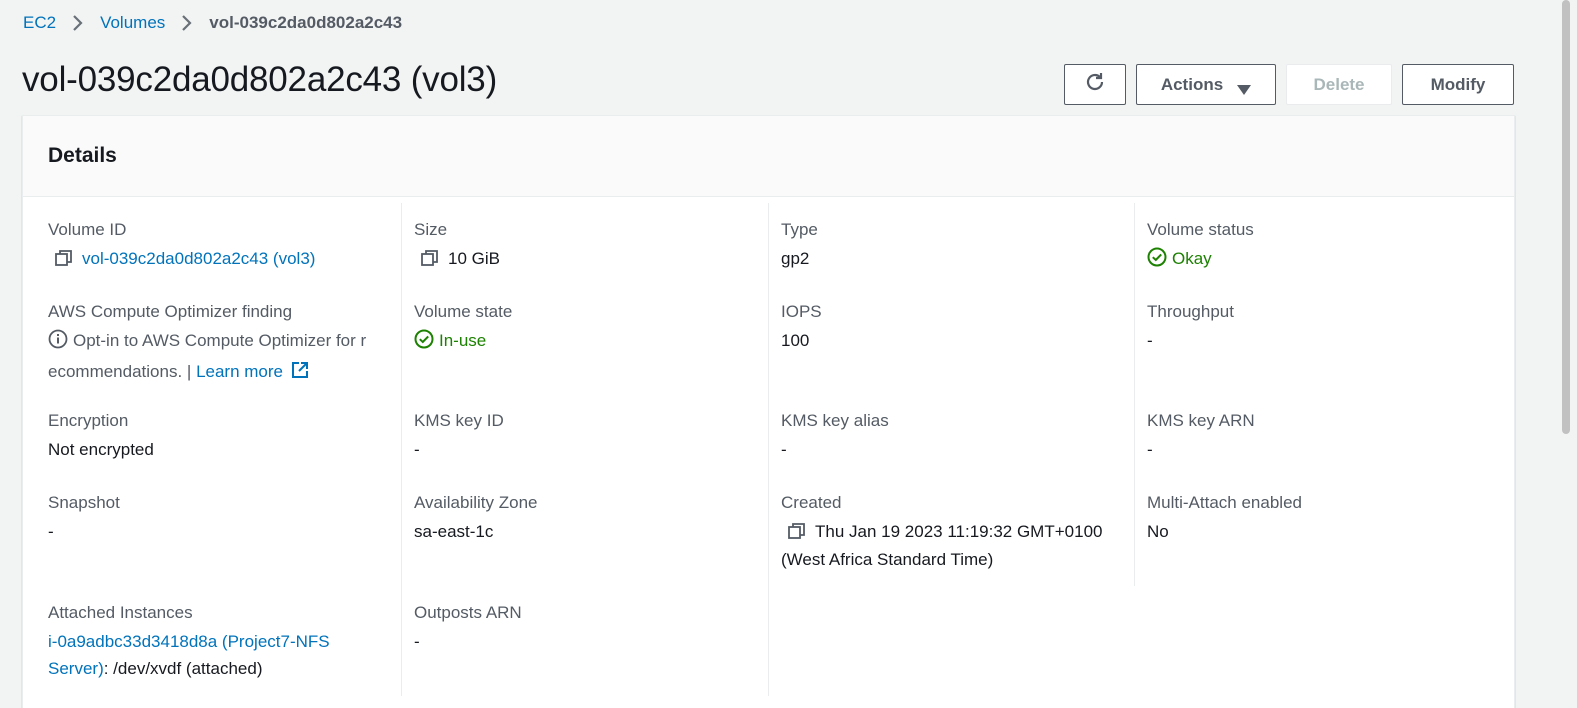 Image resolution: width=1577 pixels, height=708 pixels. Describe the element at coordinates (953, 245) in the screenshot. I see `field-type: Type gp2` at that location.